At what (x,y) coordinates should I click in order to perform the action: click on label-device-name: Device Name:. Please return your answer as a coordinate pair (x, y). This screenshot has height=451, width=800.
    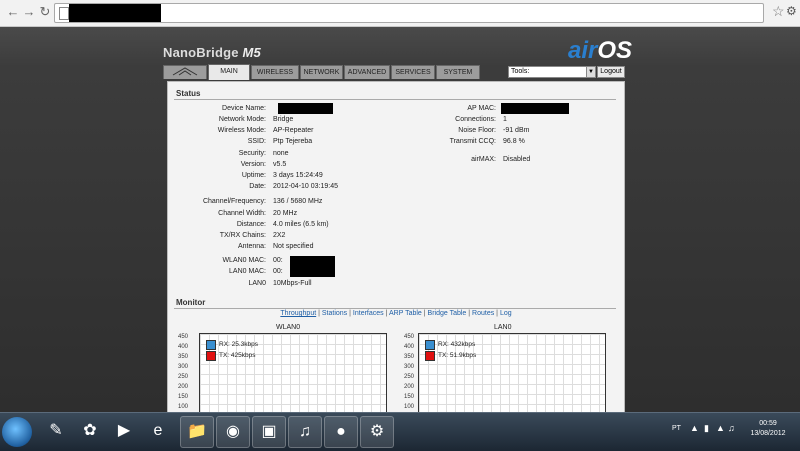
    Looking at the image, I should click on (244, 108).